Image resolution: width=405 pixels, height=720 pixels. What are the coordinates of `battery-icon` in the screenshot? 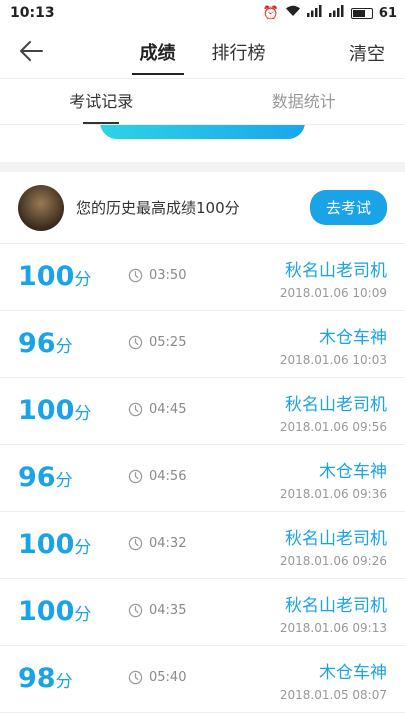 It's located at (361, 13).